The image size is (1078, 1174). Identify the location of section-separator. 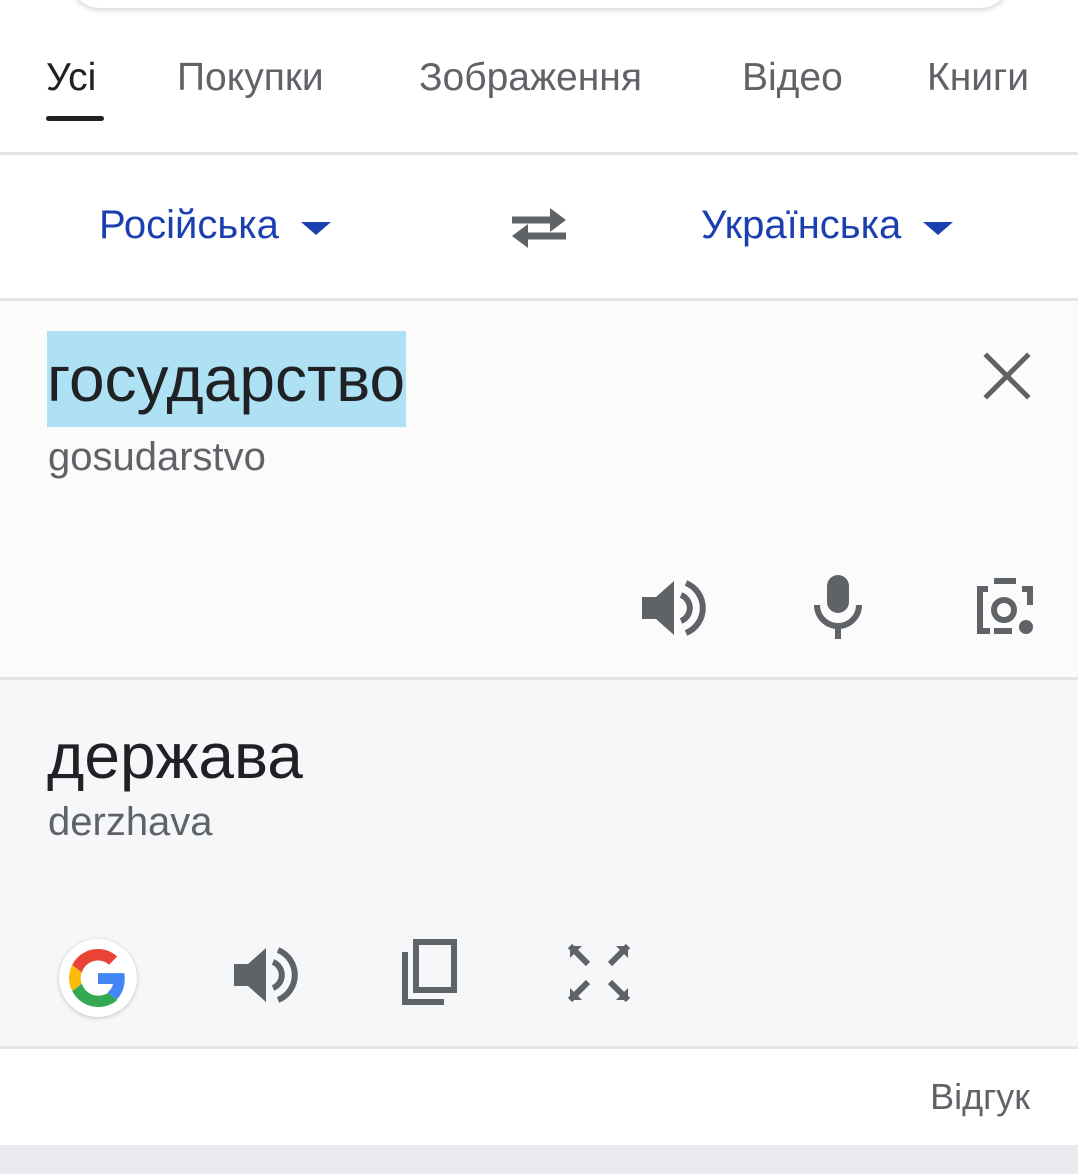
(539, 1159).